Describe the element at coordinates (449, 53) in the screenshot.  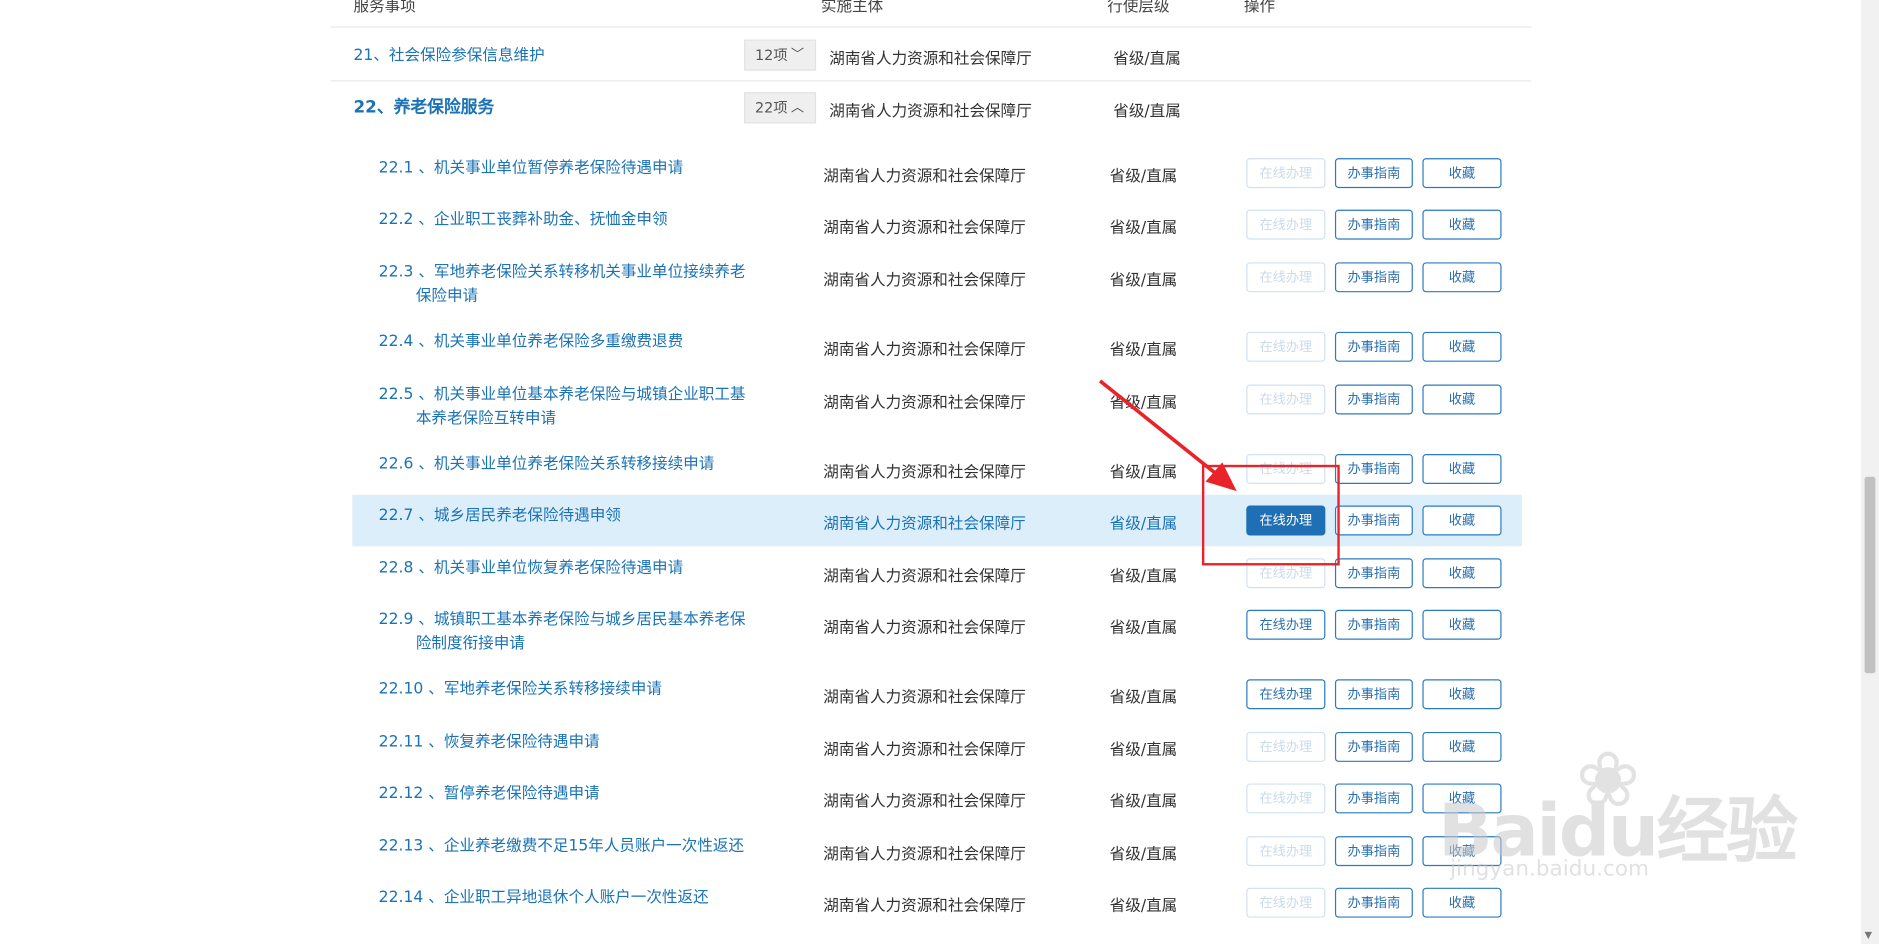
I see `category-title-21: 21、社会保险参保信息维护` at that location.